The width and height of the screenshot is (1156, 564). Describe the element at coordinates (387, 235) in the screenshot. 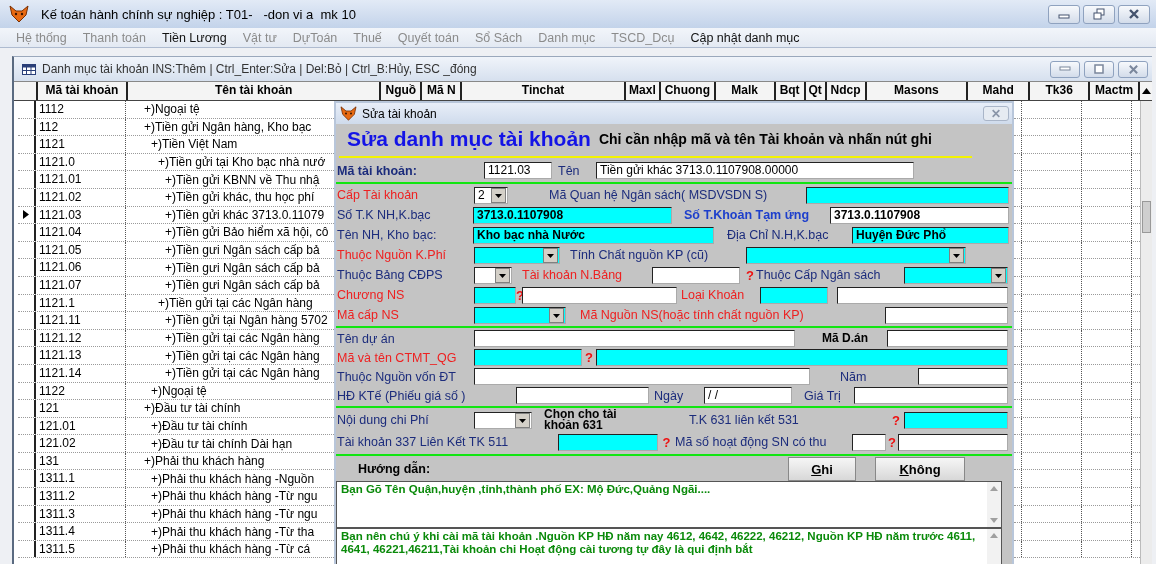

I see `field-label: Tên NH, Kho bạc:` at that location.